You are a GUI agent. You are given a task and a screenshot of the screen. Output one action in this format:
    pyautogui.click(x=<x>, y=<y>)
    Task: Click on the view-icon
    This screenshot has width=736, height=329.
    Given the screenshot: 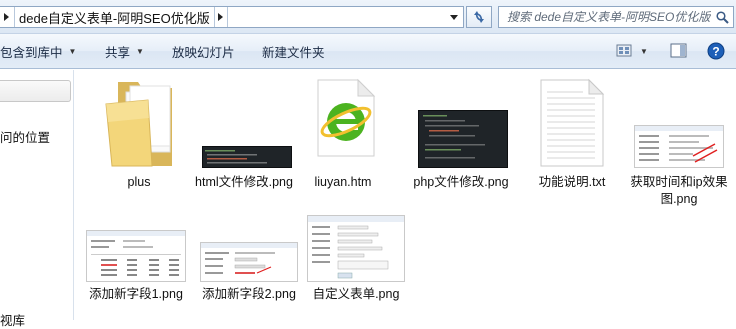 What is the action you would take?
    pyautogui.click(x=624, y=50)
    